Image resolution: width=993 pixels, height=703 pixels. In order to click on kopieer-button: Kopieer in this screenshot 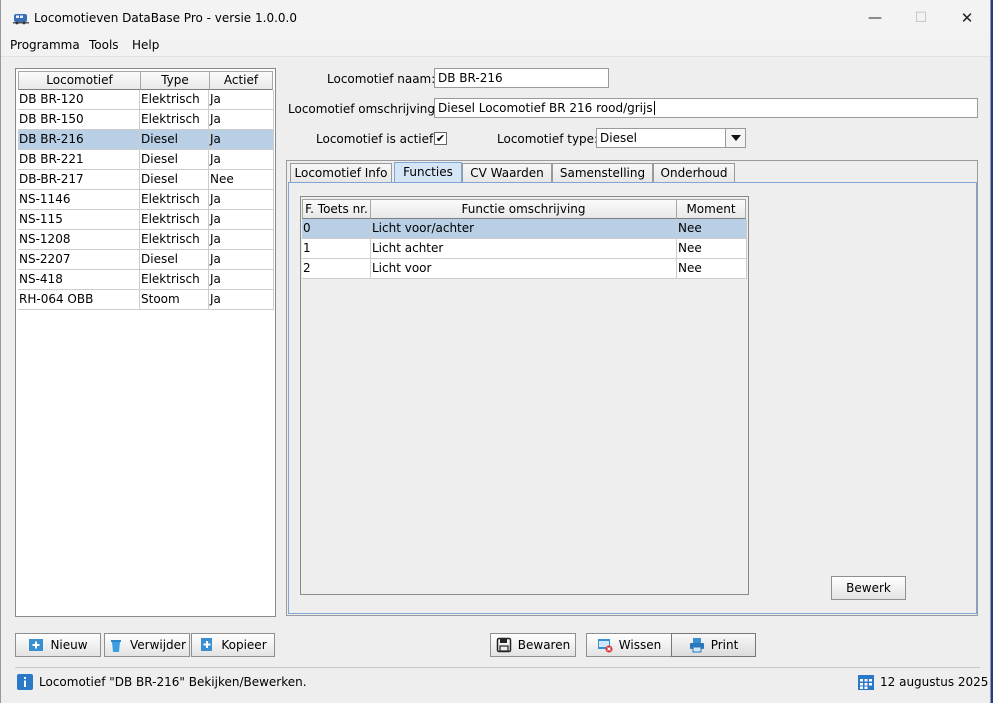, I will do `click(233, 645)`.